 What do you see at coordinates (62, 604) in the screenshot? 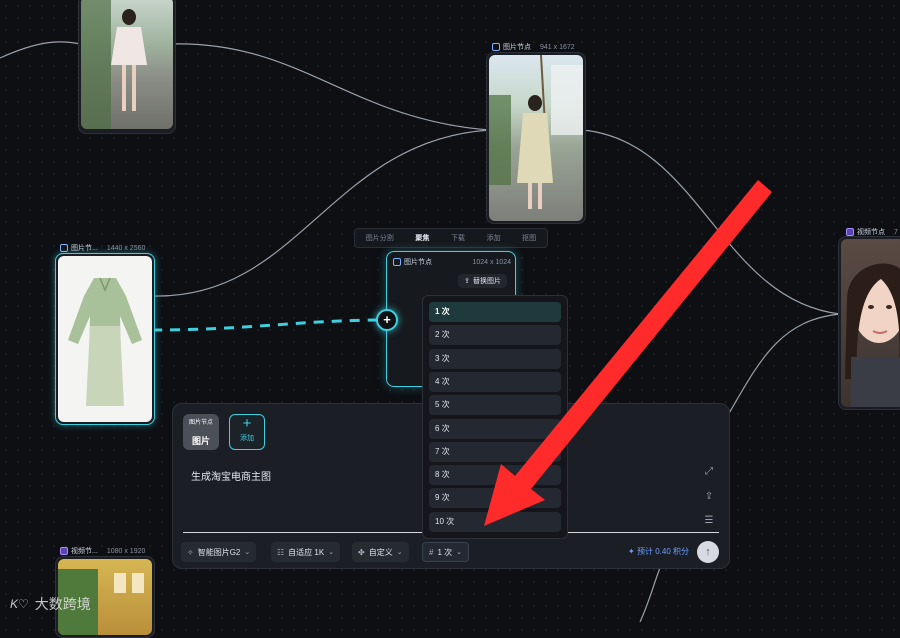
I see `watermark-text: 大数跨境` at bounding box center [62, 604].